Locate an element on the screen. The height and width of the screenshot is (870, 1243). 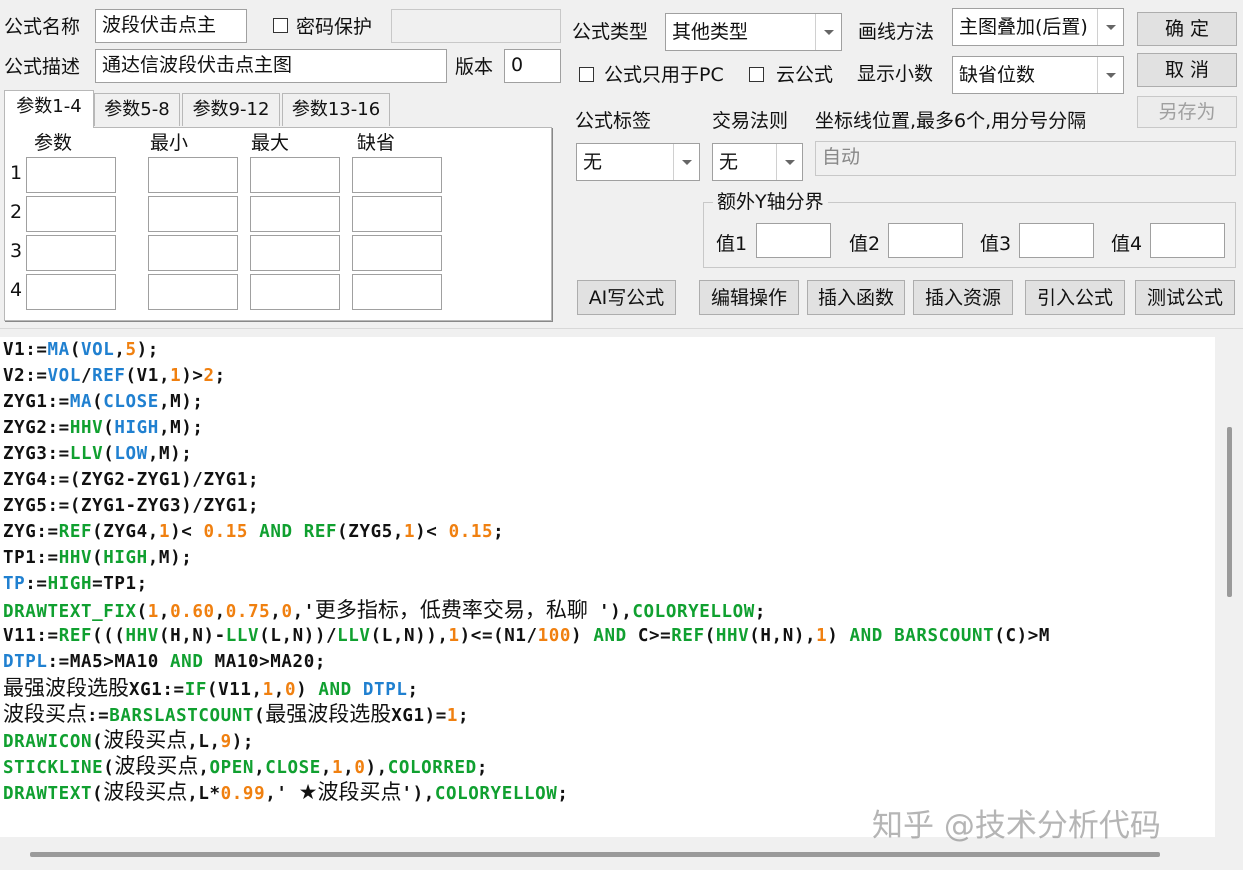
version-input: 0 is located at coordinates (532, 66).